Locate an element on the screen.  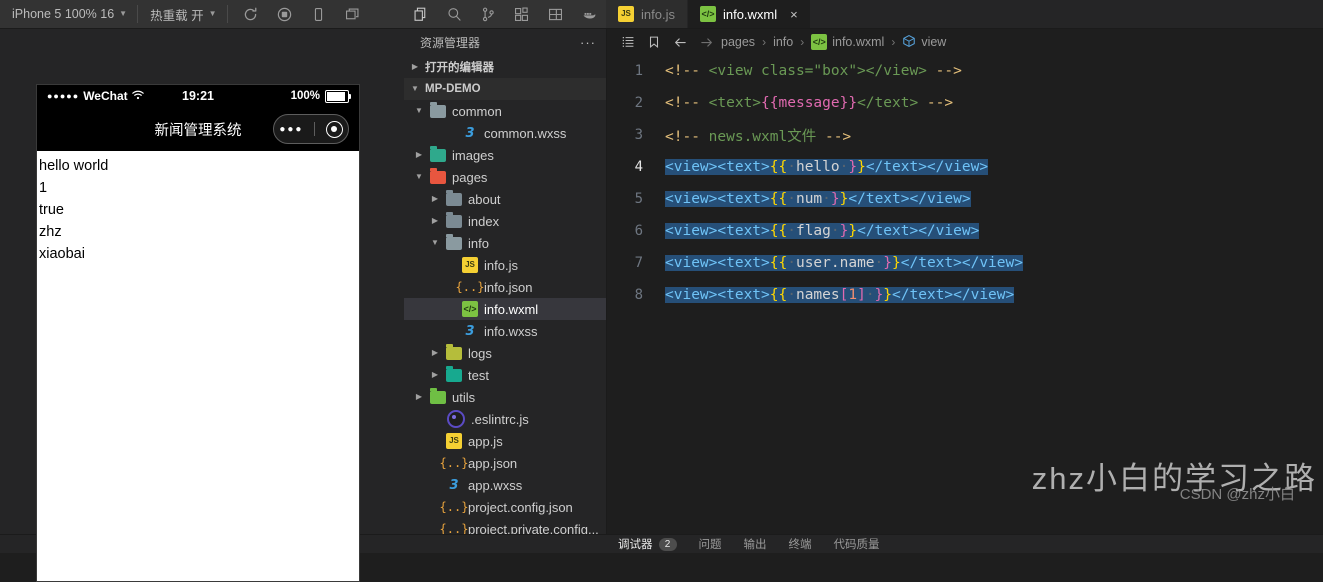
record-icon is located at coordinates (285, 14).